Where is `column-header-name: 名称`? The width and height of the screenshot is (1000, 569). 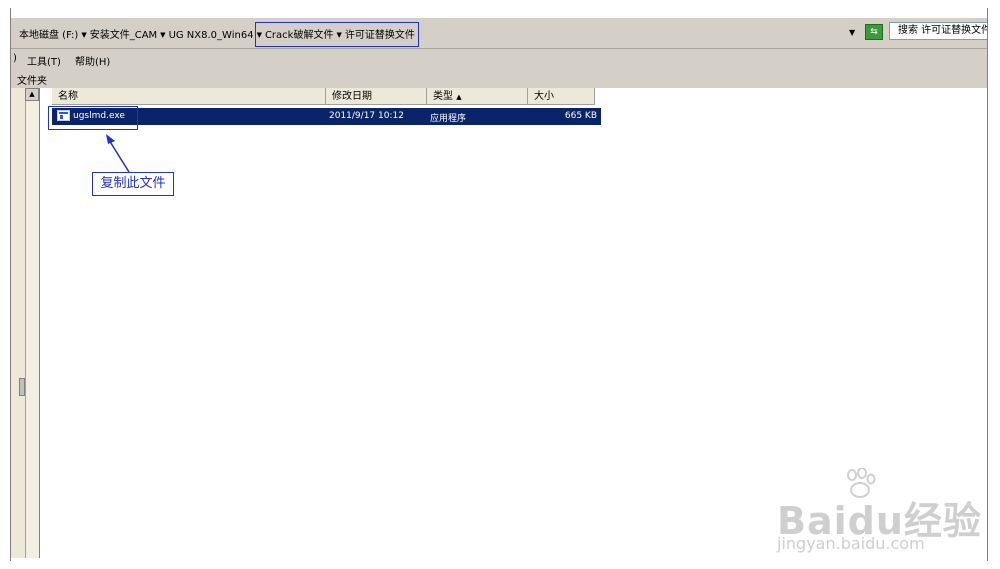
column-header-name: 名称 is located at coordinates (189, 96).